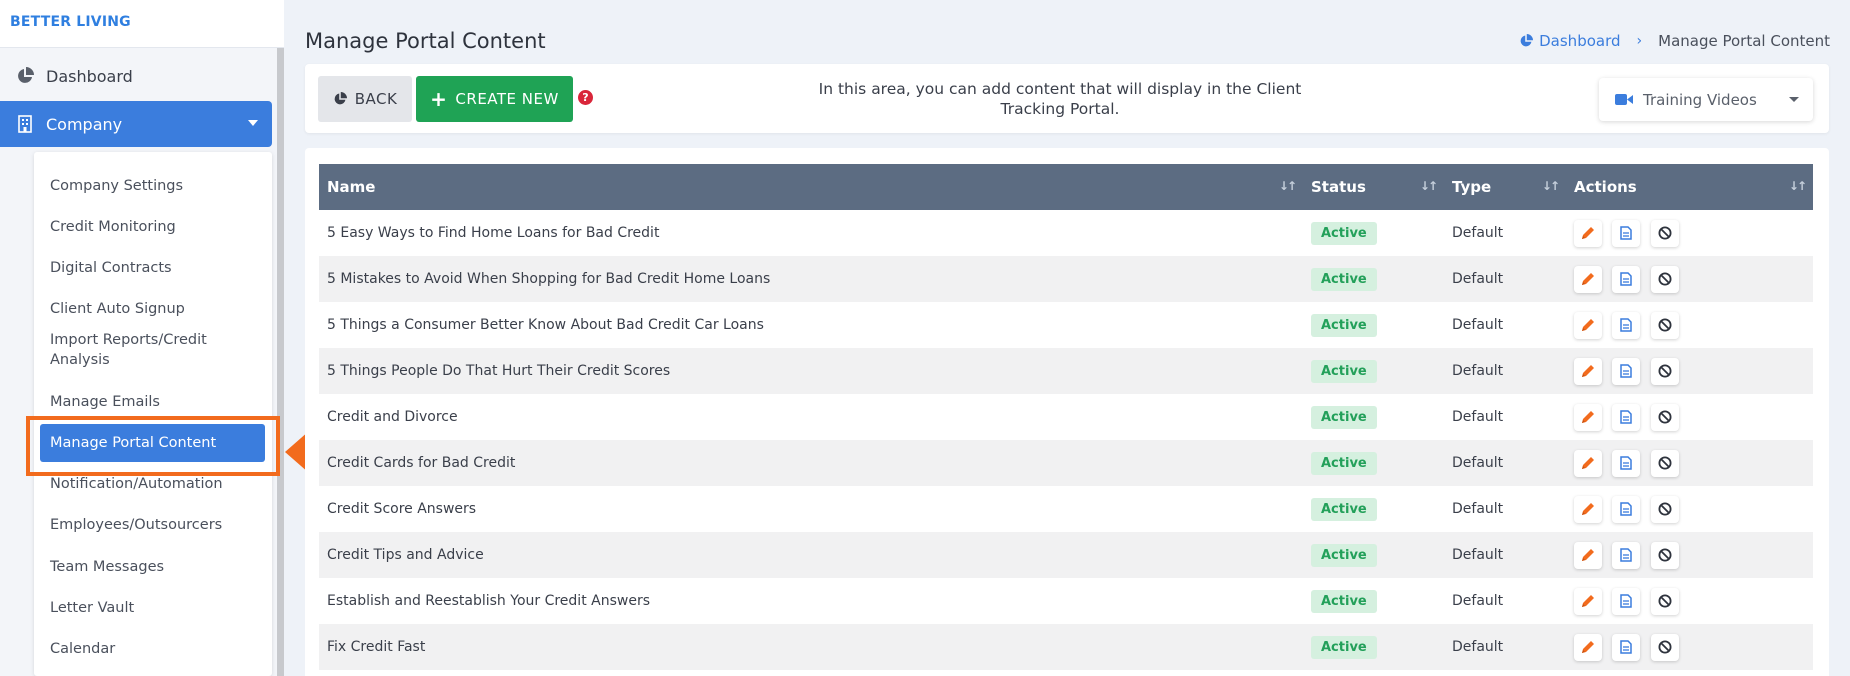  Describe the element at coordinates (1744, 41) in the screenshot. I see `breadcrumb-current: Manage Portal Content` at that location.